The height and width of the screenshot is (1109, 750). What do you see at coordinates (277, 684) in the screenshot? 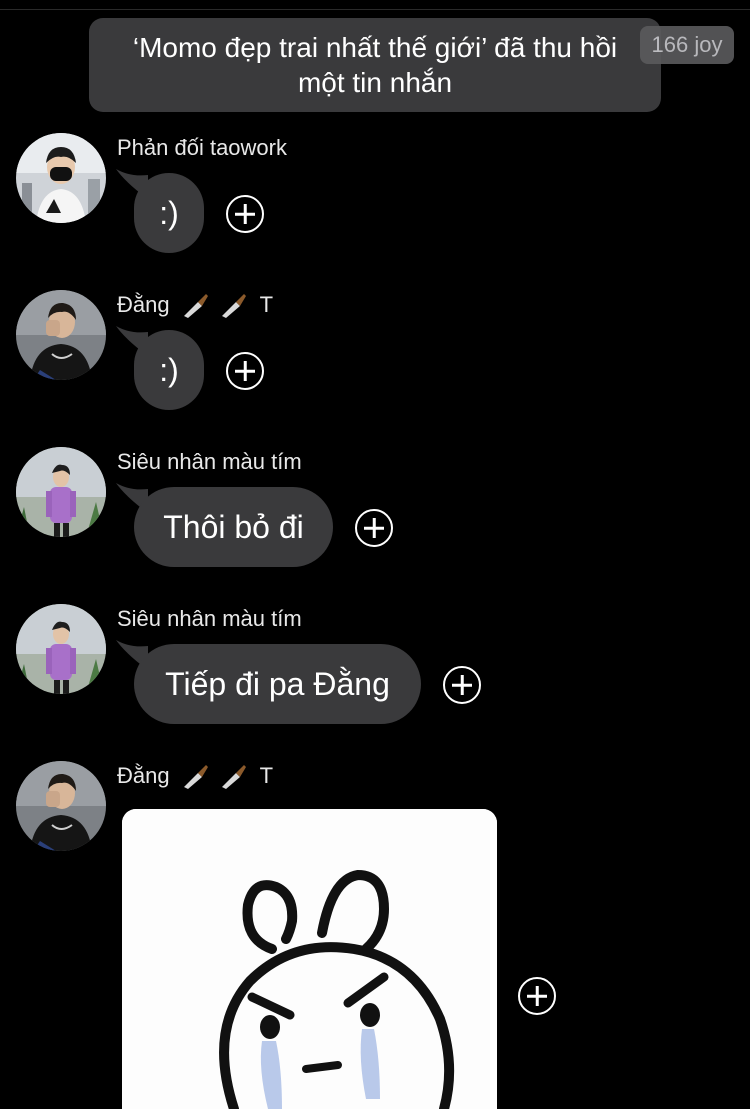
I see `message-bubble: Tiếp đi pa Đằng` at bounding box center [277, 684].